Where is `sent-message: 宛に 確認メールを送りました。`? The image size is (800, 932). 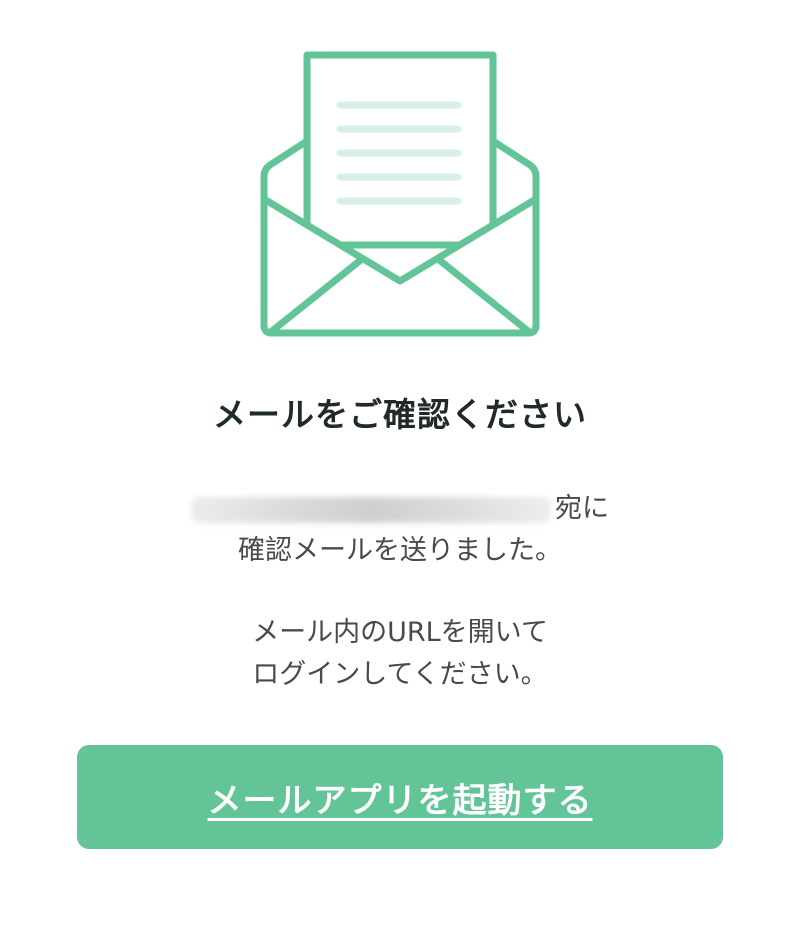
sent-message: 宛に 確認メールを送りました。 is located at coordinates (400, 530).